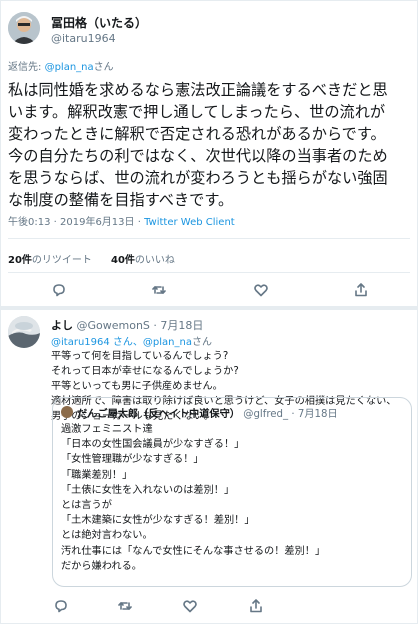  I want to click on like-label: のいいね, so click(154, 260).